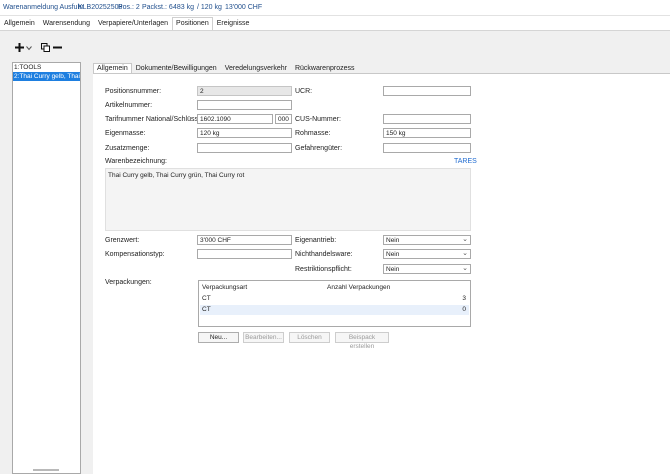  I want to click on cus-field, so click(427, 119).